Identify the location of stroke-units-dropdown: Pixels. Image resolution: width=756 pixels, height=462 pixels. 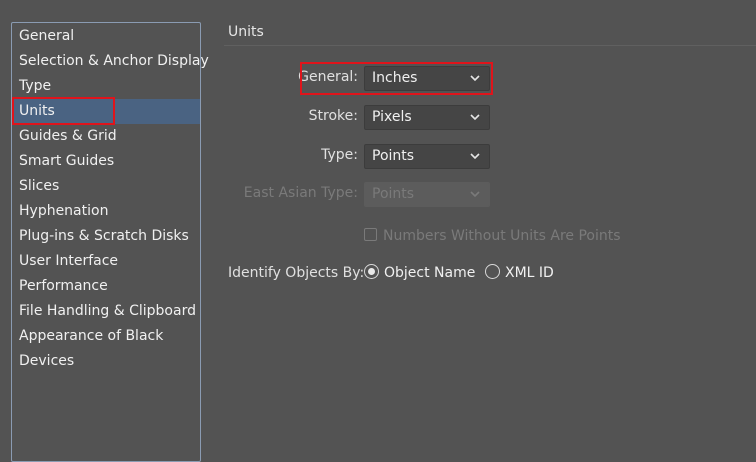
(427, 117).